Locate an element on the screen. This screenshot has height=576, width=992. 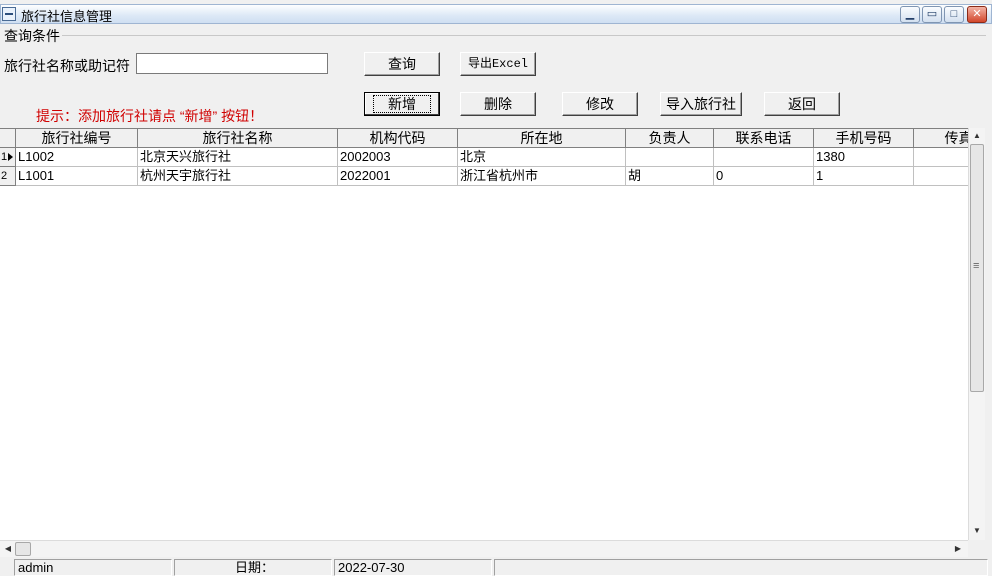
window-title: 旅行社信息管理 is located at coordinates (67, 16).